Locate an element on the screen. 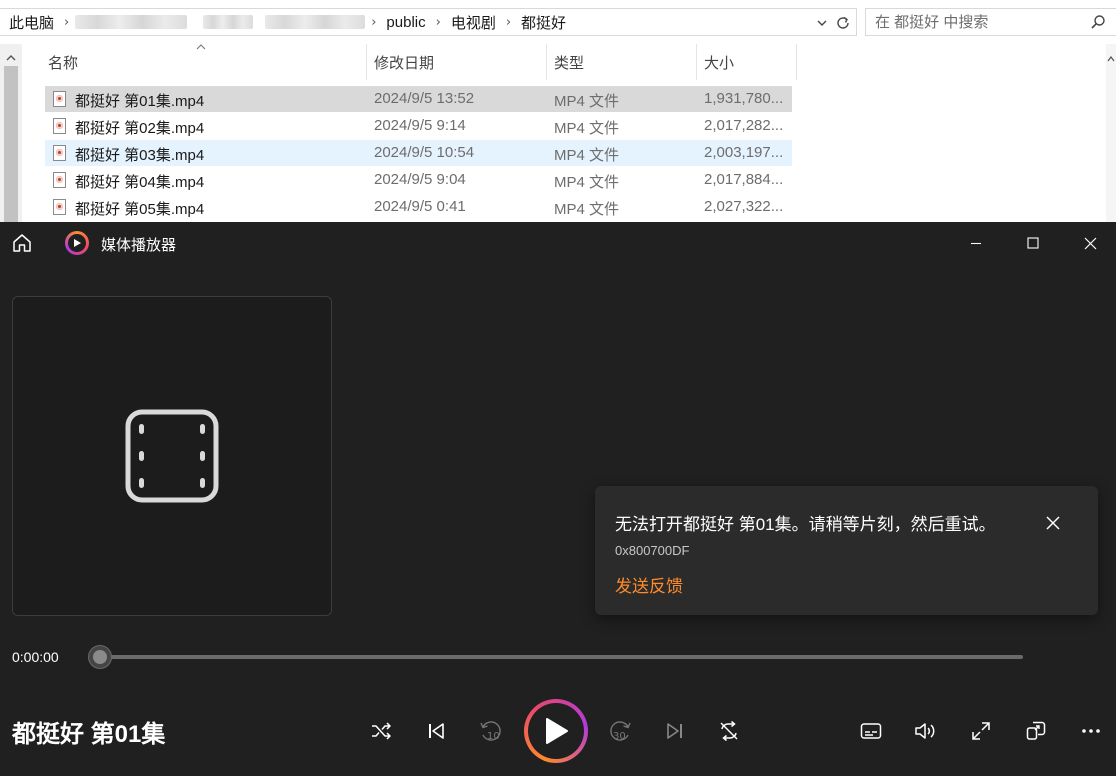 The width and height of the screenshot is (1116, 776). column-header-label: 类型 is located at coordinates (569, 63).